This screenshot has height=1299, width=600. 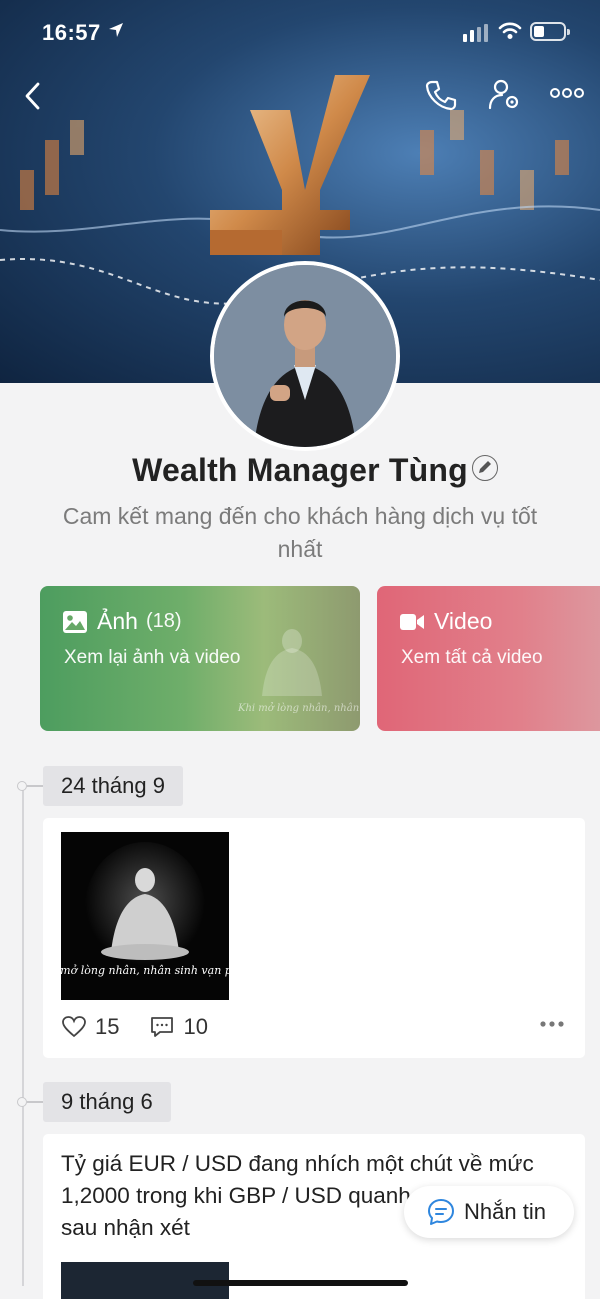 What do you see at coordinates (107, 1102) in the screenshot?
I see `date-chip: 9 tháng 6` at bounding box center [107, 1102].